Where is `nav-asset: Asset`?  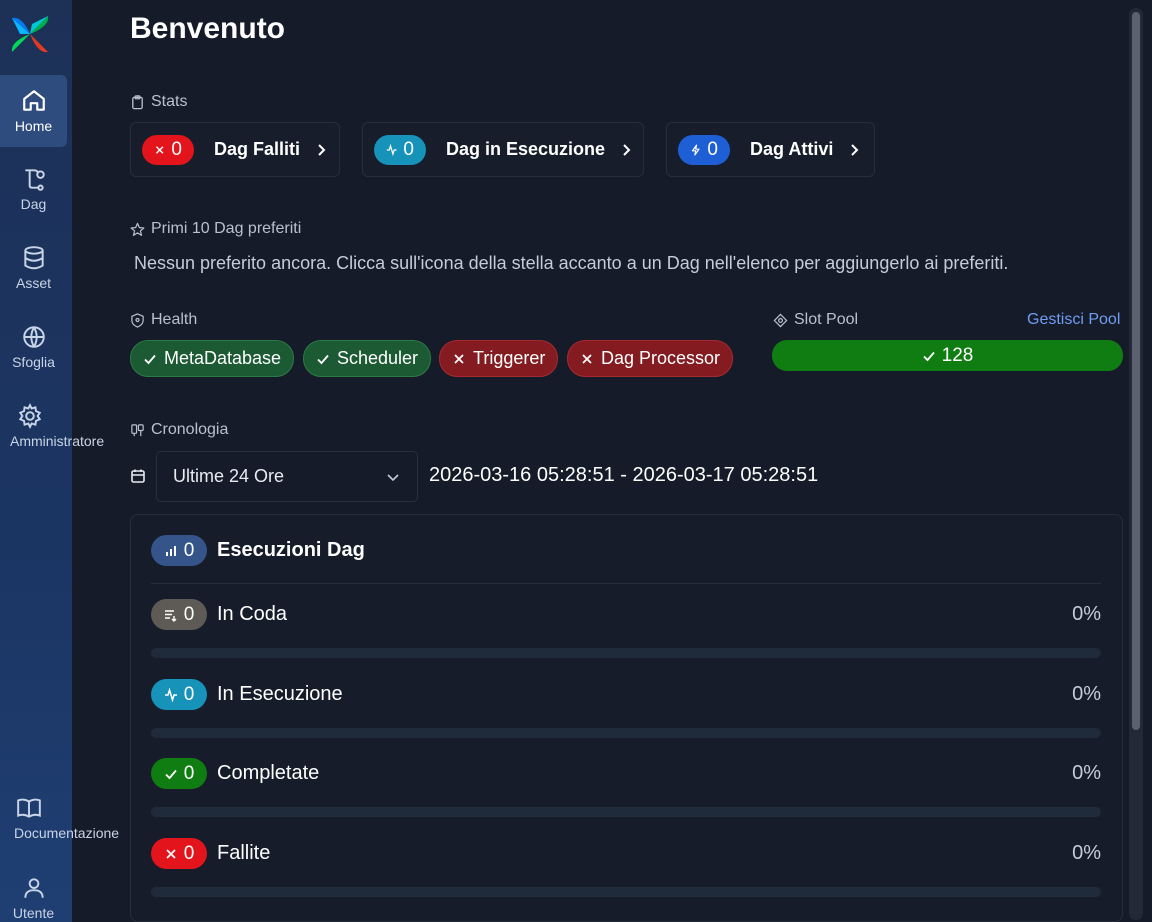 nav-asset: Asset is located at coordinates (33, 268).